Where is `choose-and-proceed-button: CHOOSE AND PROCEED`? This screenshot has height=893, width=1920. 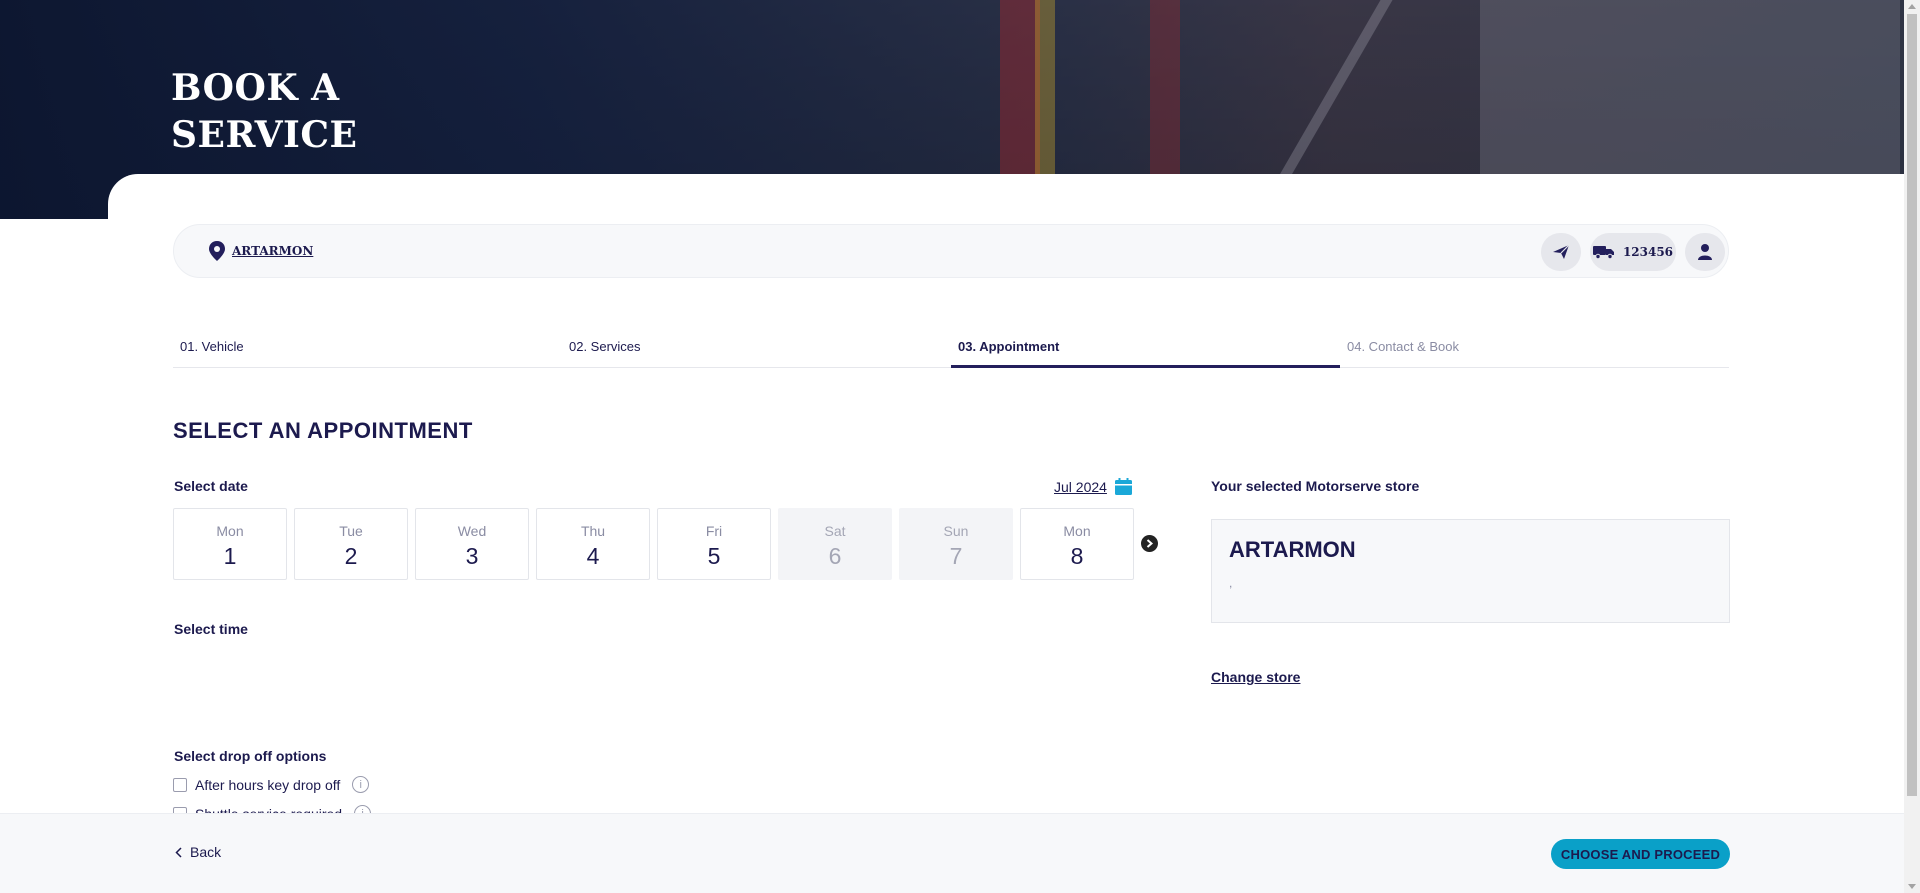
choose-and-proceed-button: CHOOSE AND PROCEED is located at coordinates (1640, 854).